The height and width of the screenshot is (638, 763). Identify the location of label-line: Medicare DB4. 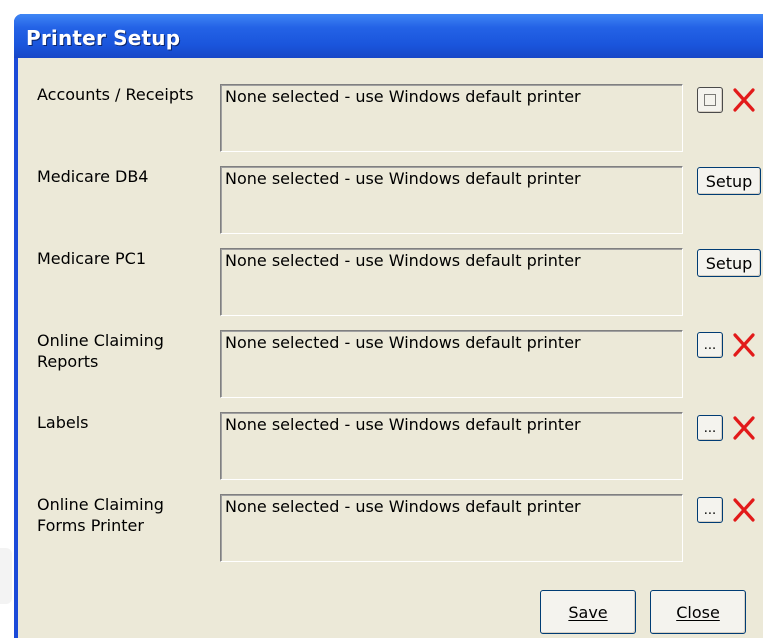
(93, 176).